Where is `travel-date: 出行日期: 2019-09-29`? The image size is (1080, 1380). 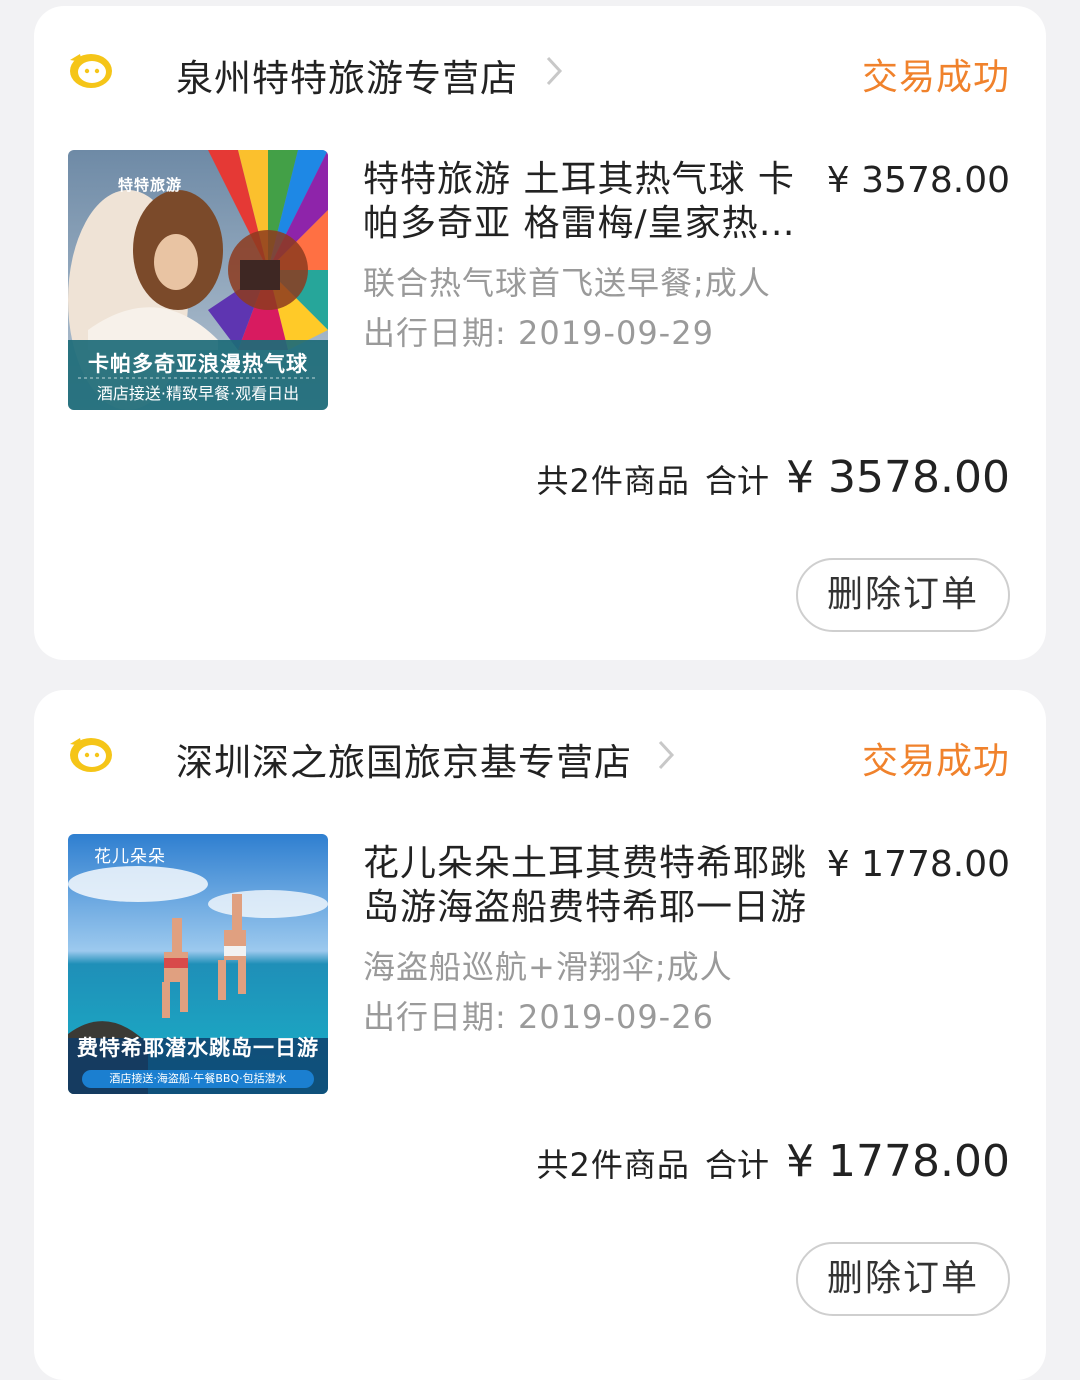
travel-date: 出行日期: 2019-09-29 is located at coordinates (538, 331).